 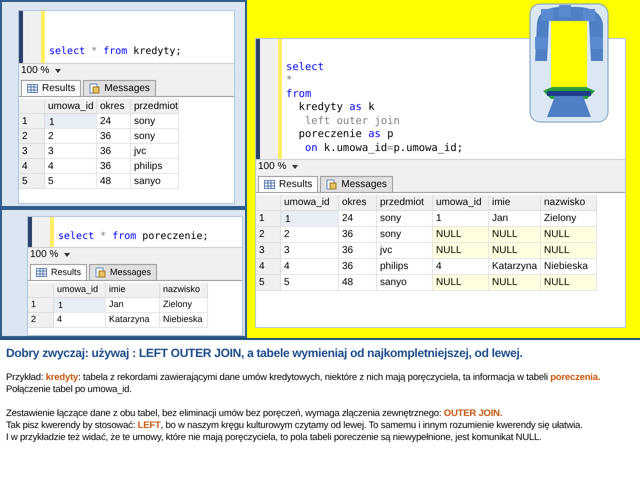 What do you see at coordinates (155, 151) in the screenshot?
I see `table-cell: jvc` at bounding box center [155, 151].